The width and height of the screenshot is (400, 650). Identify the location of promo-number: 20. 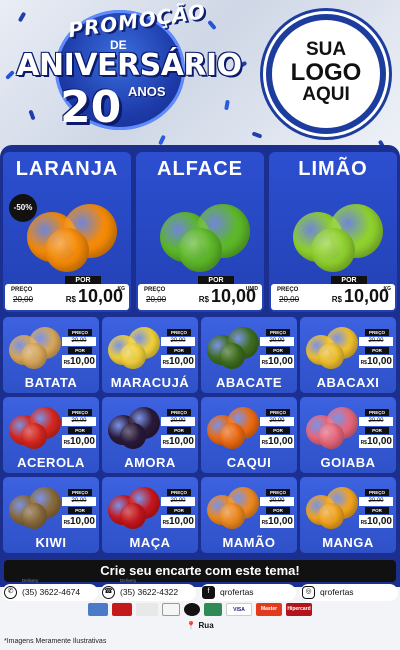
(91, 107).